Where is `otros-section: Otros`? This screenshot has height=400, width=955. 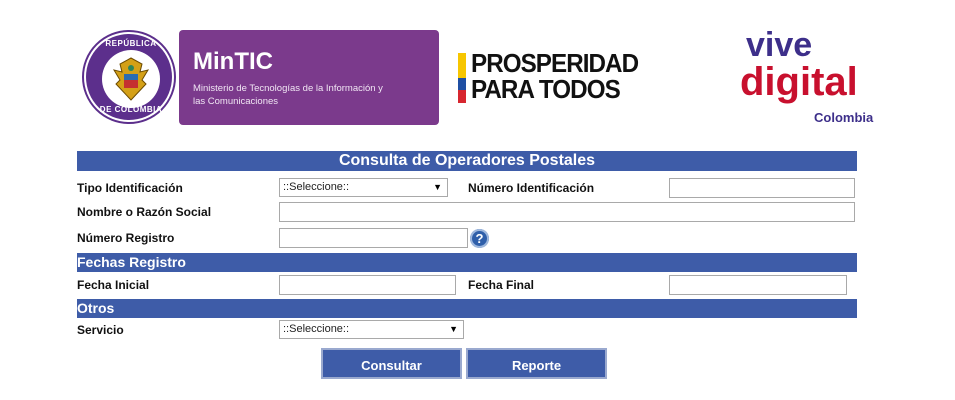 otros-section: Otros is located at coordinates (467, 308).